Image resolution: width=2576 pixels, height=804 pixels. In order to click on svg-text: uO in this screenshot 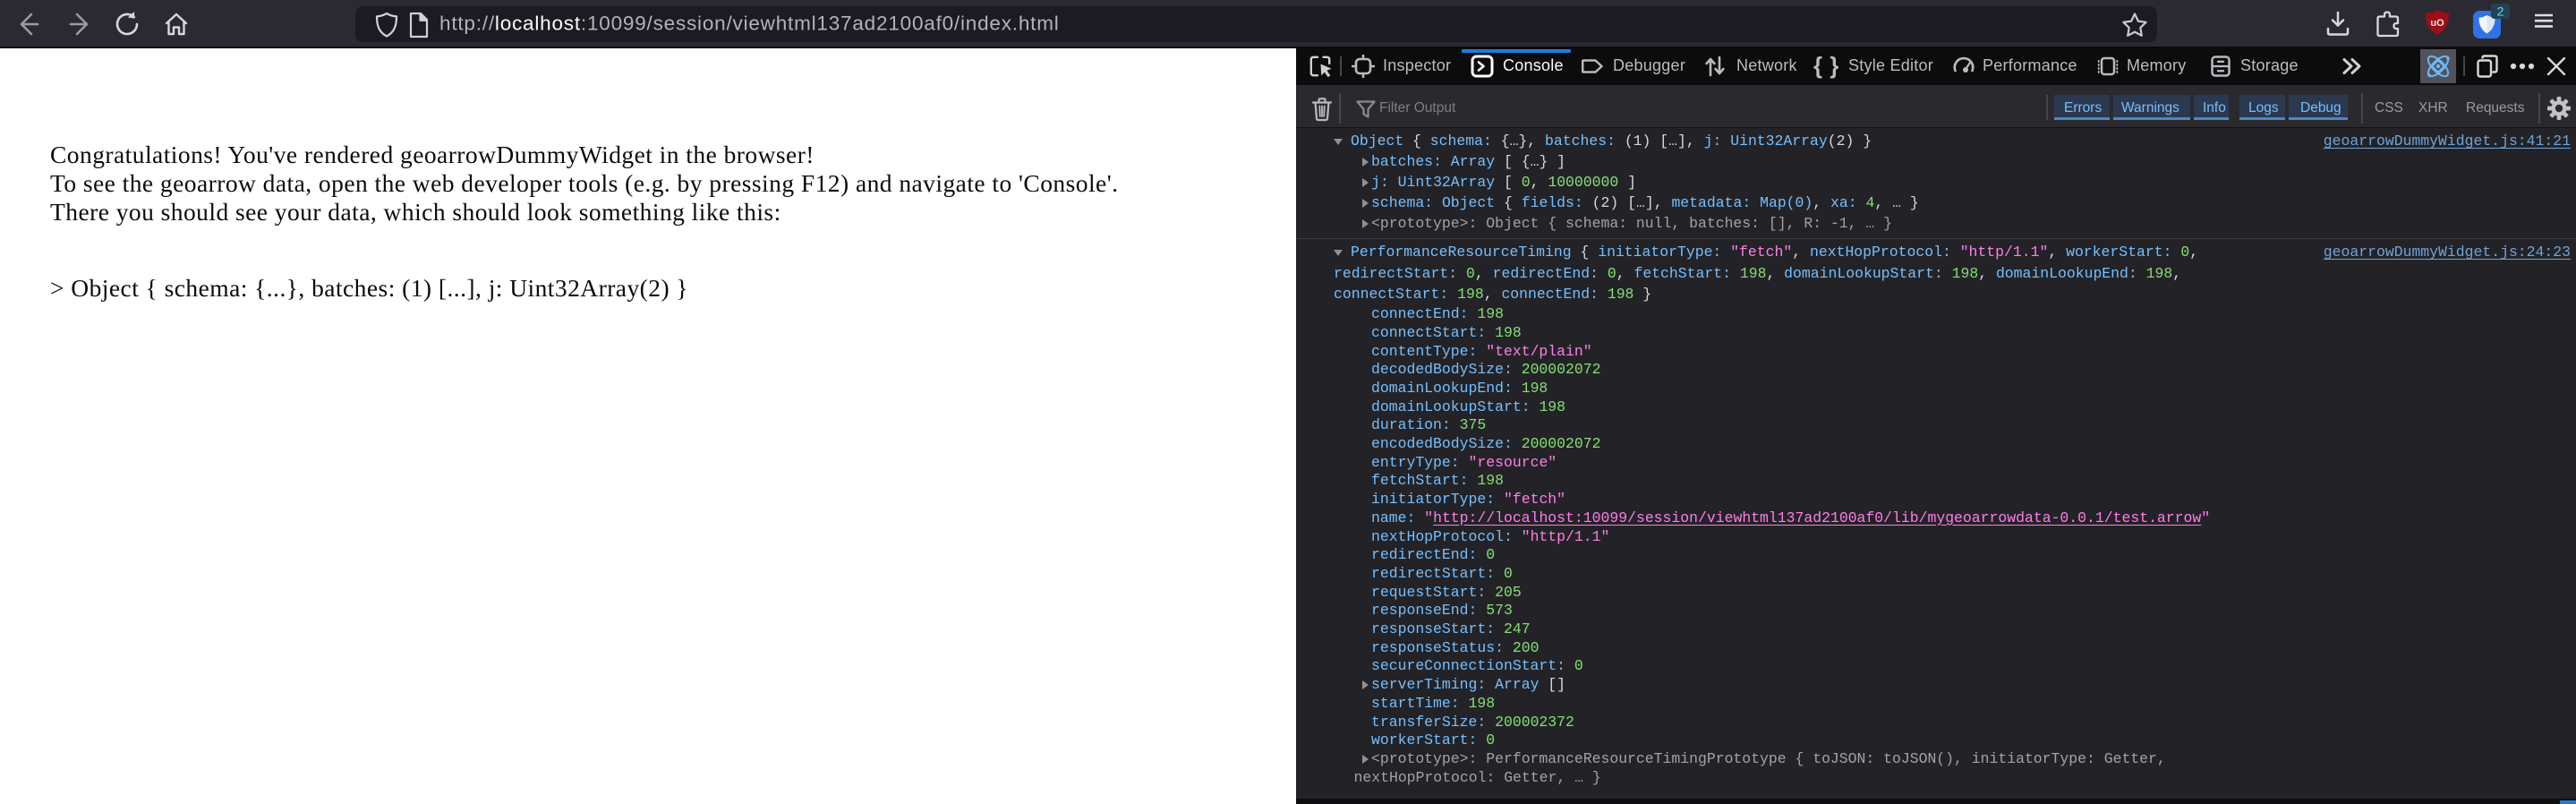, I will do `click(2437, 23)`.